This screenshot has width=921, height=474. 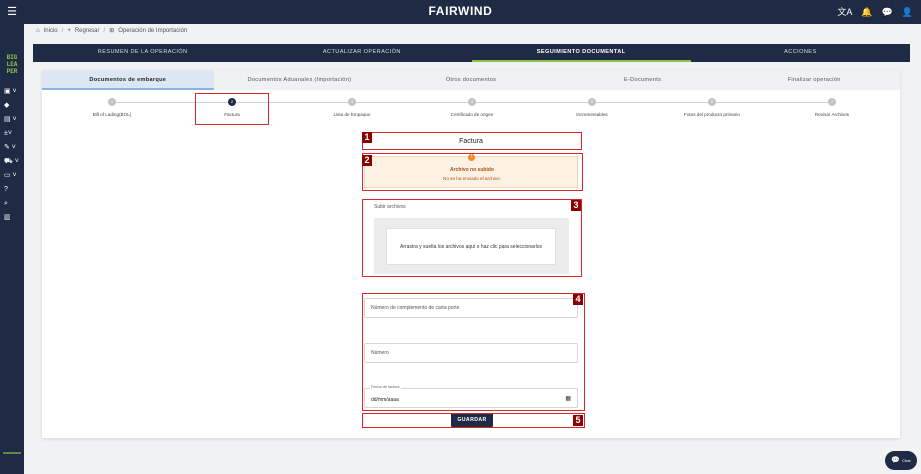 What do you see at coordinates (832, 102) in the screenshot?
I see `step-dot: 7` at bounding box center [832, 102].